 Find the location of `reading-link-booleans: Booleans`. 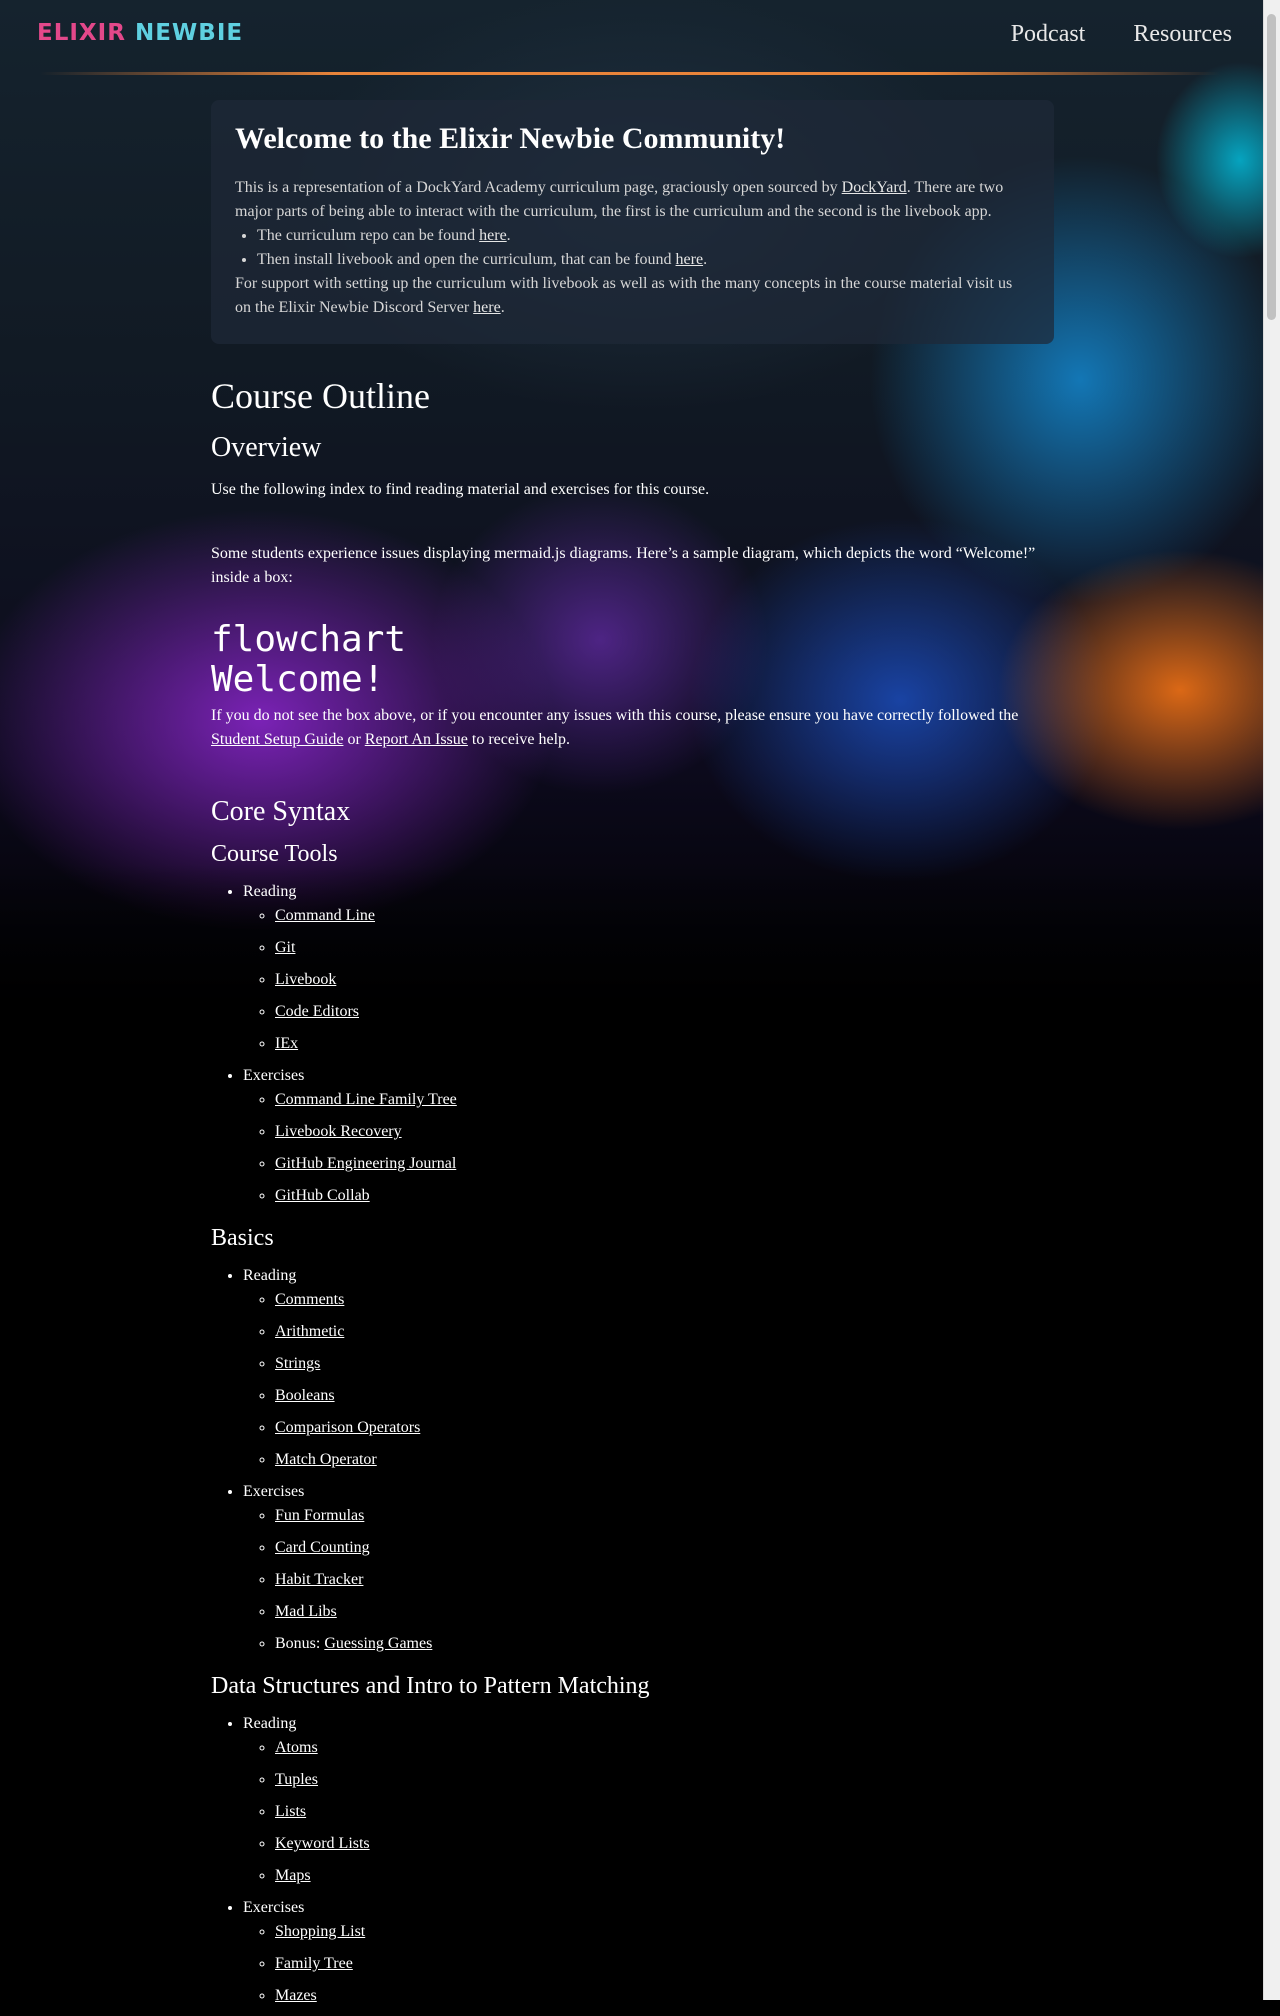

reading-link-booleans: Booleans is located at coordinates (305, 1395).